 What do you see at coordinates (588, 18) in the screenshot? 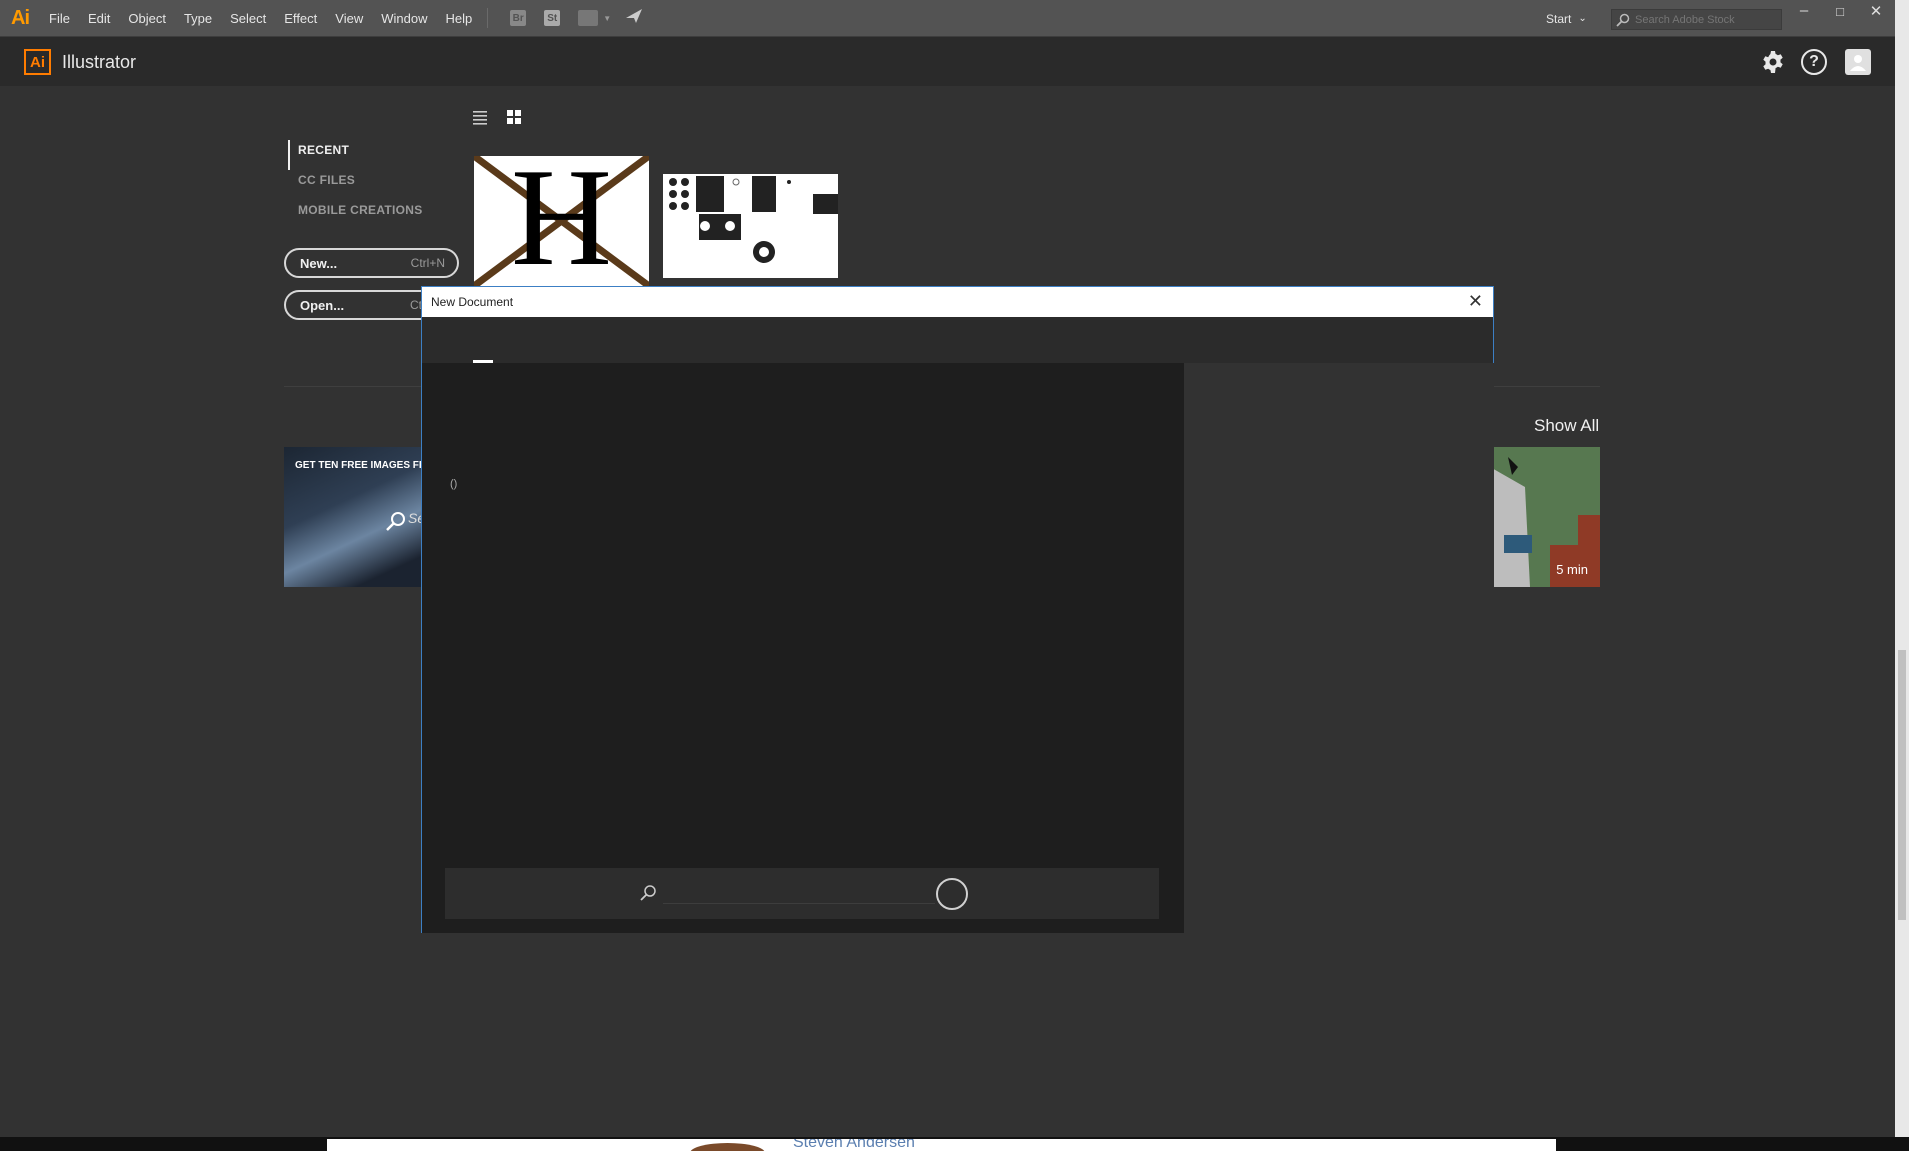
I see `arrange-documents-icon` at bounding box center [588, 18].